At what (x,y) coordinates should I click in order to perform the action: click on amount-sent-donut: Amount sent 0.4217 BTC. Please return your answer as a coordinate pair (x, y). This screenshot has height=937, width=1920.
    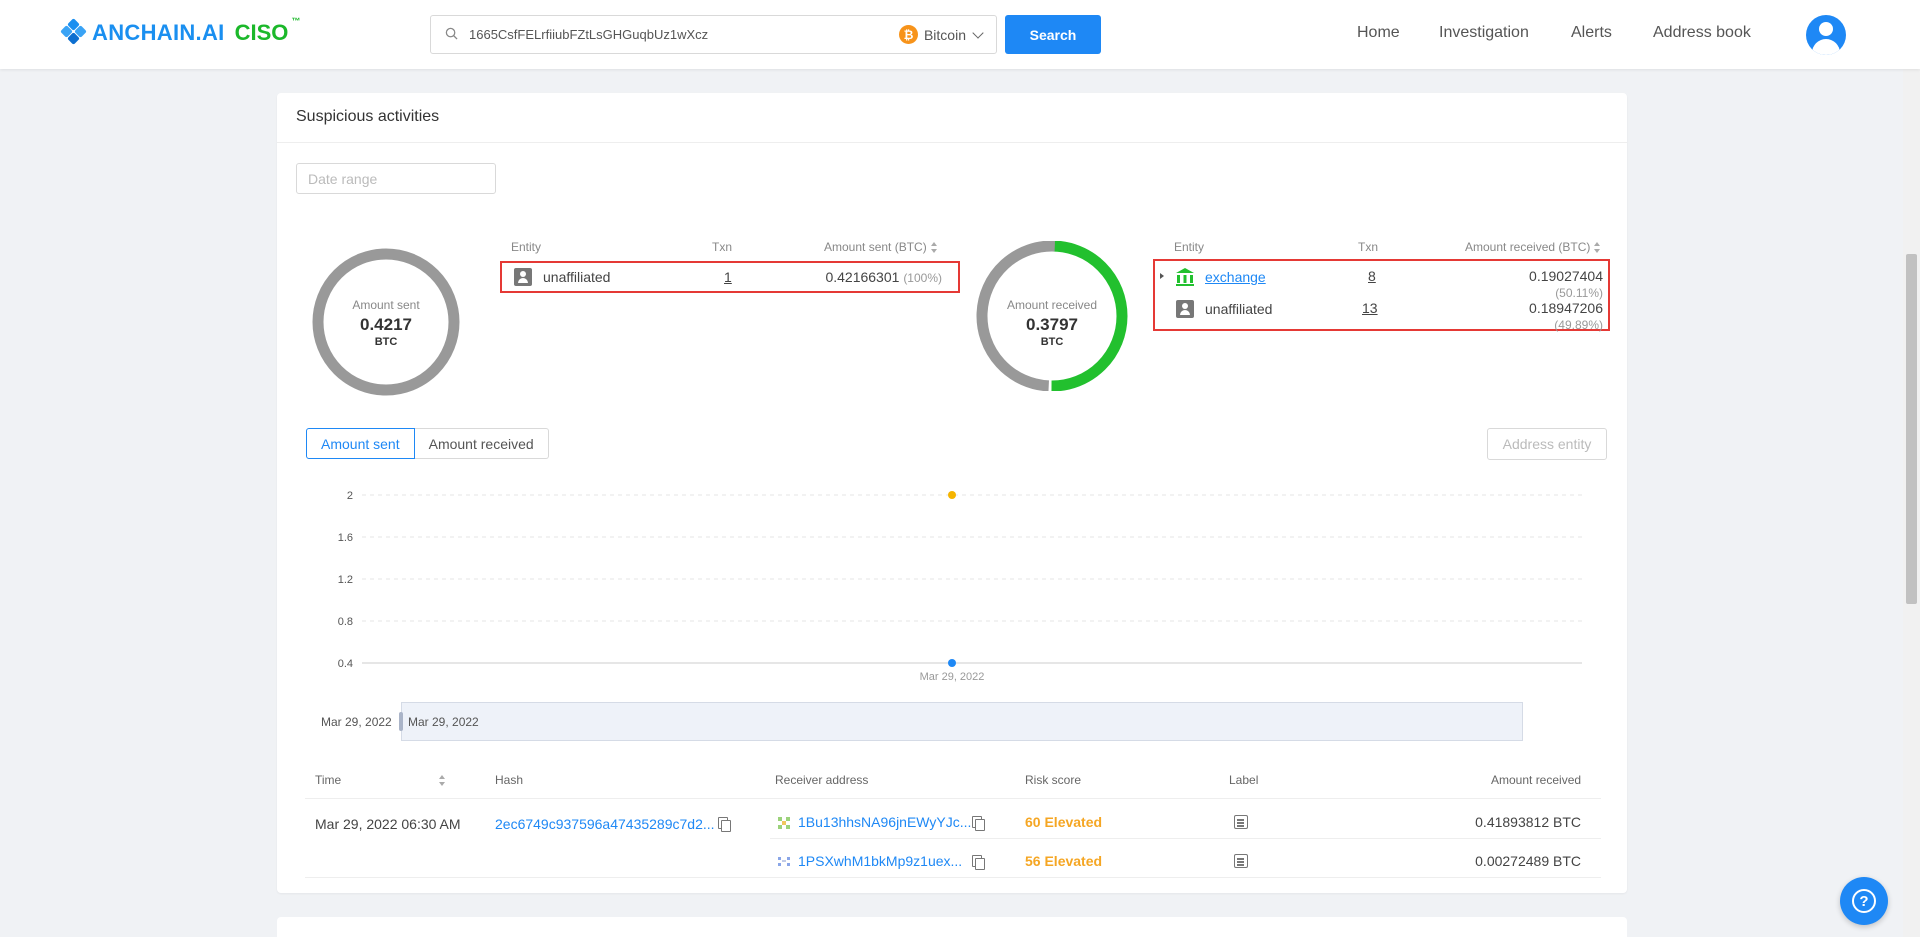
    Looking at the image, I should click on (386, 322).